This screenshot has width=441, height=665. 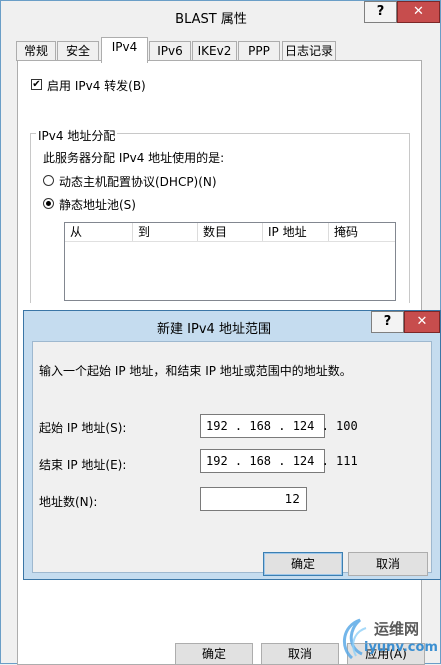 What do you see at coordinates (300, 654) in the screenshot?
I see `cancel-button: 取消` at bounding box center [300, 654].